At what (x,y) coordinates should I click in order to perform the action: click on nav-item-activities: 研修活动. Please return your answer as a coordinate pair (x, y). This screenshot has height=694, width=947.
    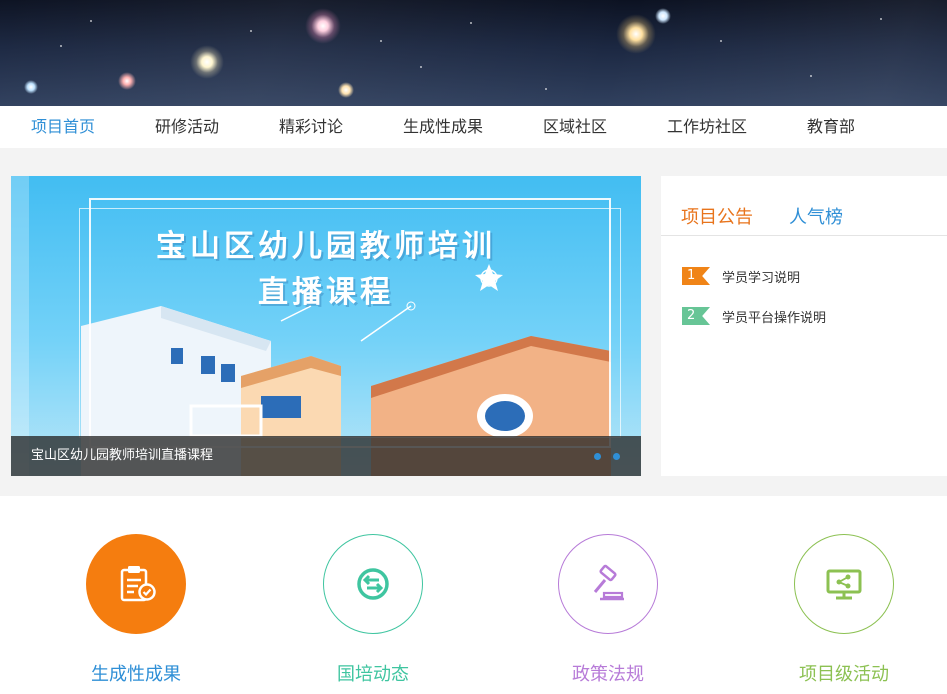
    Looking at the image, I should click on (187, 127).